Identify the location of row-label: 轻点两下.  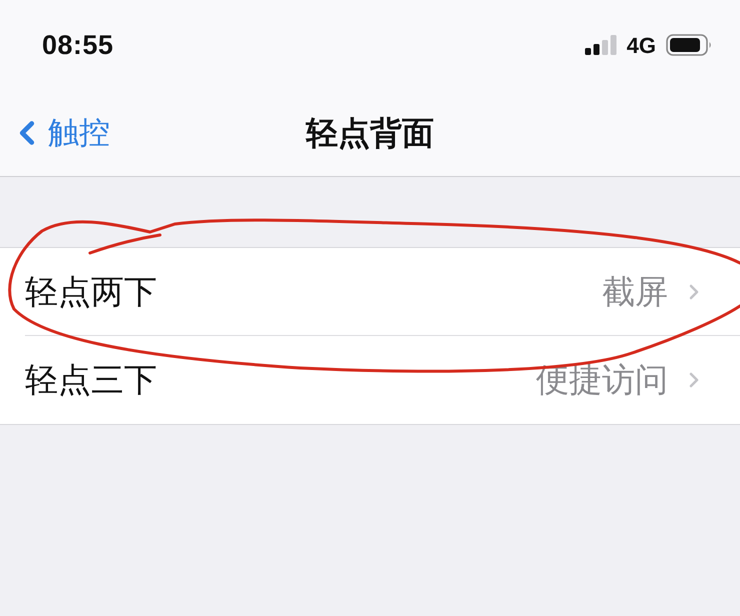
(91, 292).